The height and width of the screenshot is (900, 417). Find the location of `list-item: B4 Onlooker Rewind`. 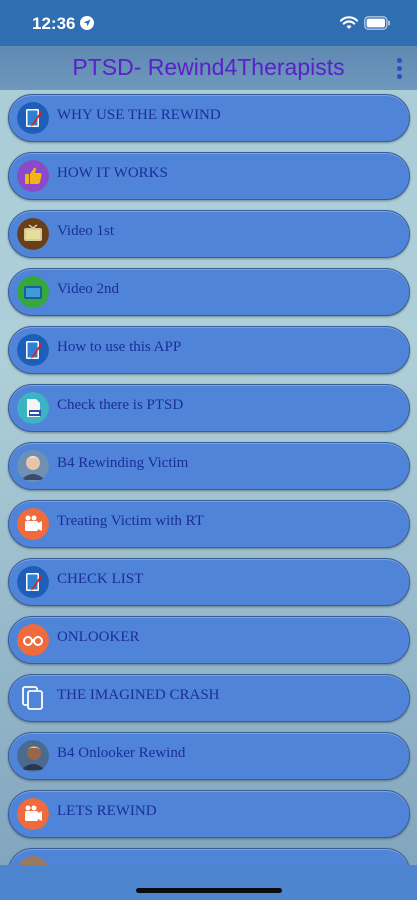

list-item: B4 Onlooker Rewind is located at coordinates (209, 756).